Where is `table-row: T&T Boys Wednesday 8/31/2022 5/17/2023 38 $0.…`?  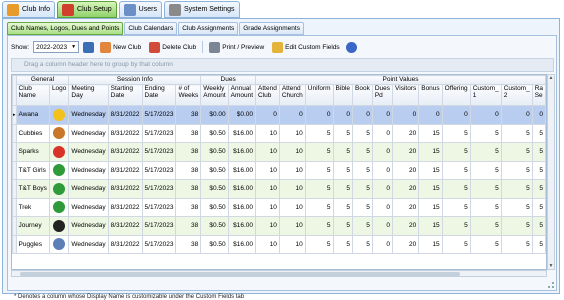 table-row: T&T Boys Wednesday 8/31/2022 5/17/2023 38 $0.… is located at coordinates (279, 189).